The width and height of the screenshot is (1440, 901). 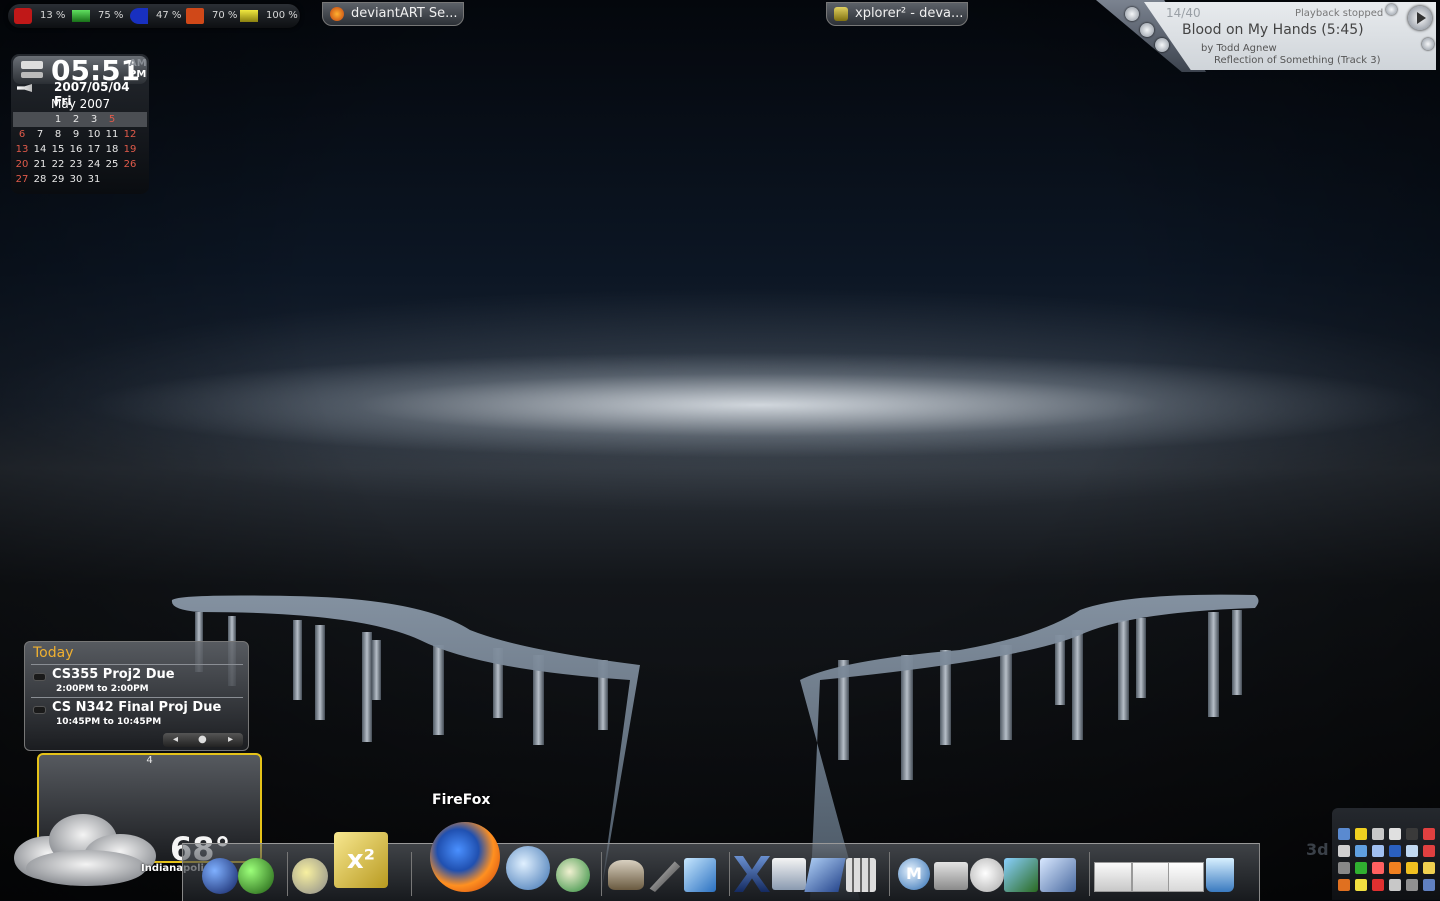 What do you see at coordinates (987, 875) in the screenshot?
I see `clock-icon` at bounding box center [987, 875].